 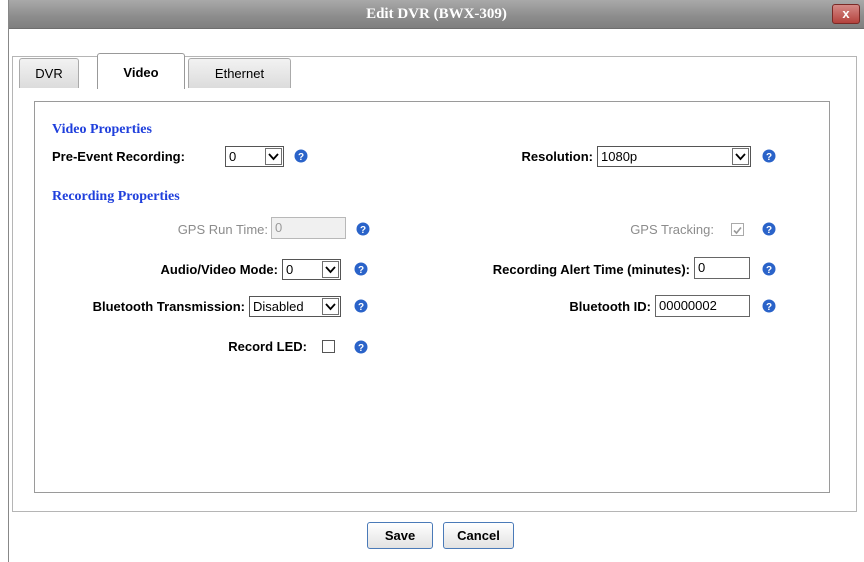 What do you see at coordinates (674, 156) in the screenshot?
I see `resolution-select: 1080p` at bounding box center [674, 156].